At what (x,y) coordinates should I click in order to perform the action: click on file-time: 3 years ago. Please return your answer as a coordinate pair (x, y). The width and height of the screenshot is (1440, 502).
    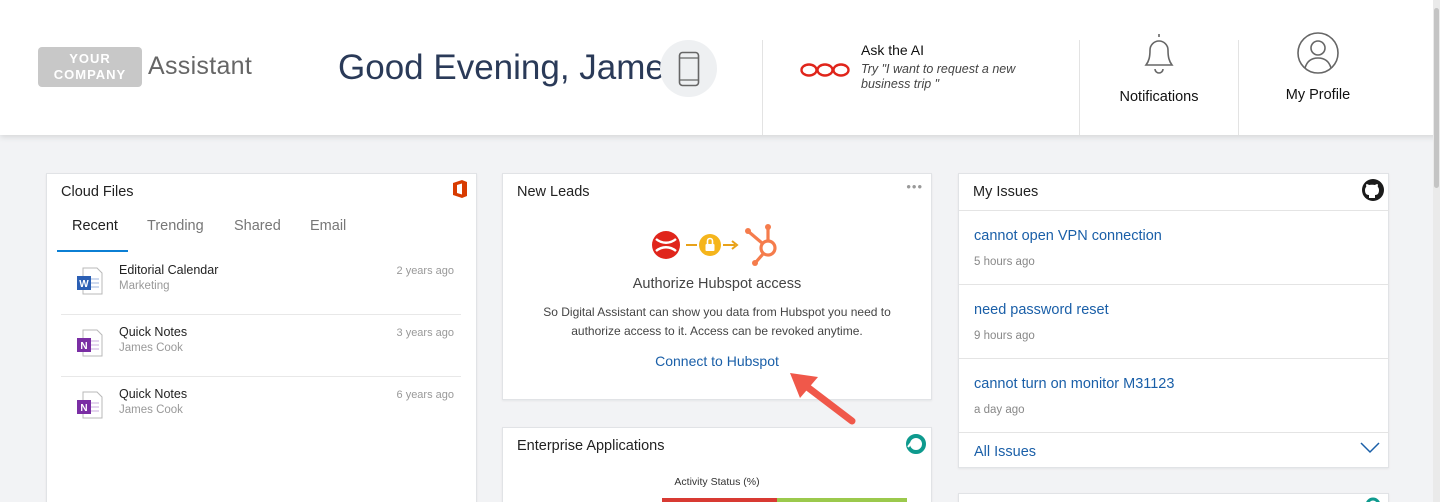
    Looking at the image, I should click on (425, 333).